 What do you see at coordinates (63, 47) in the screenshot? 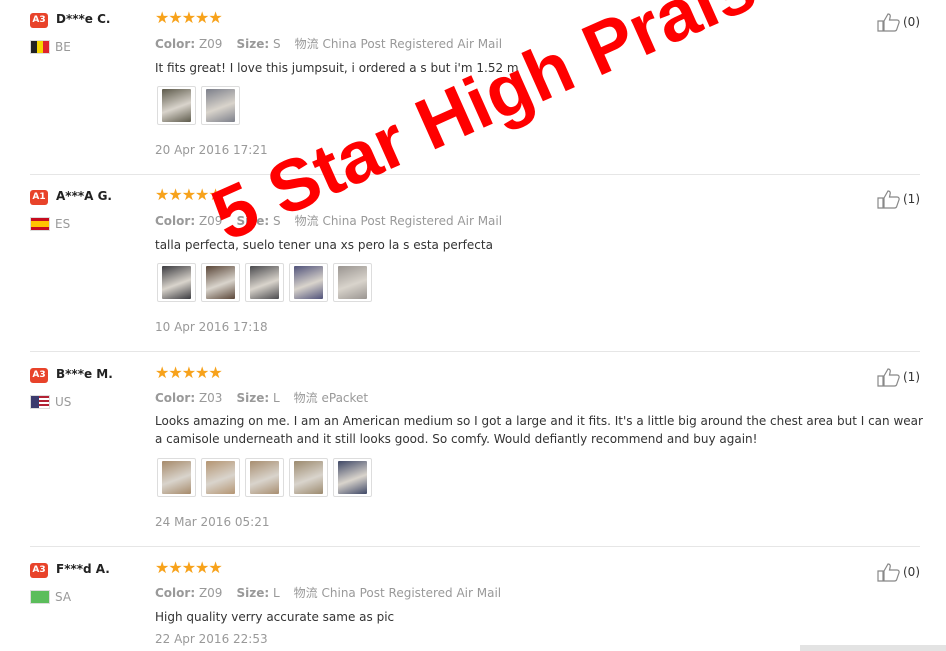
I see `buyer-country: BE` at bounding box center [63, 47].